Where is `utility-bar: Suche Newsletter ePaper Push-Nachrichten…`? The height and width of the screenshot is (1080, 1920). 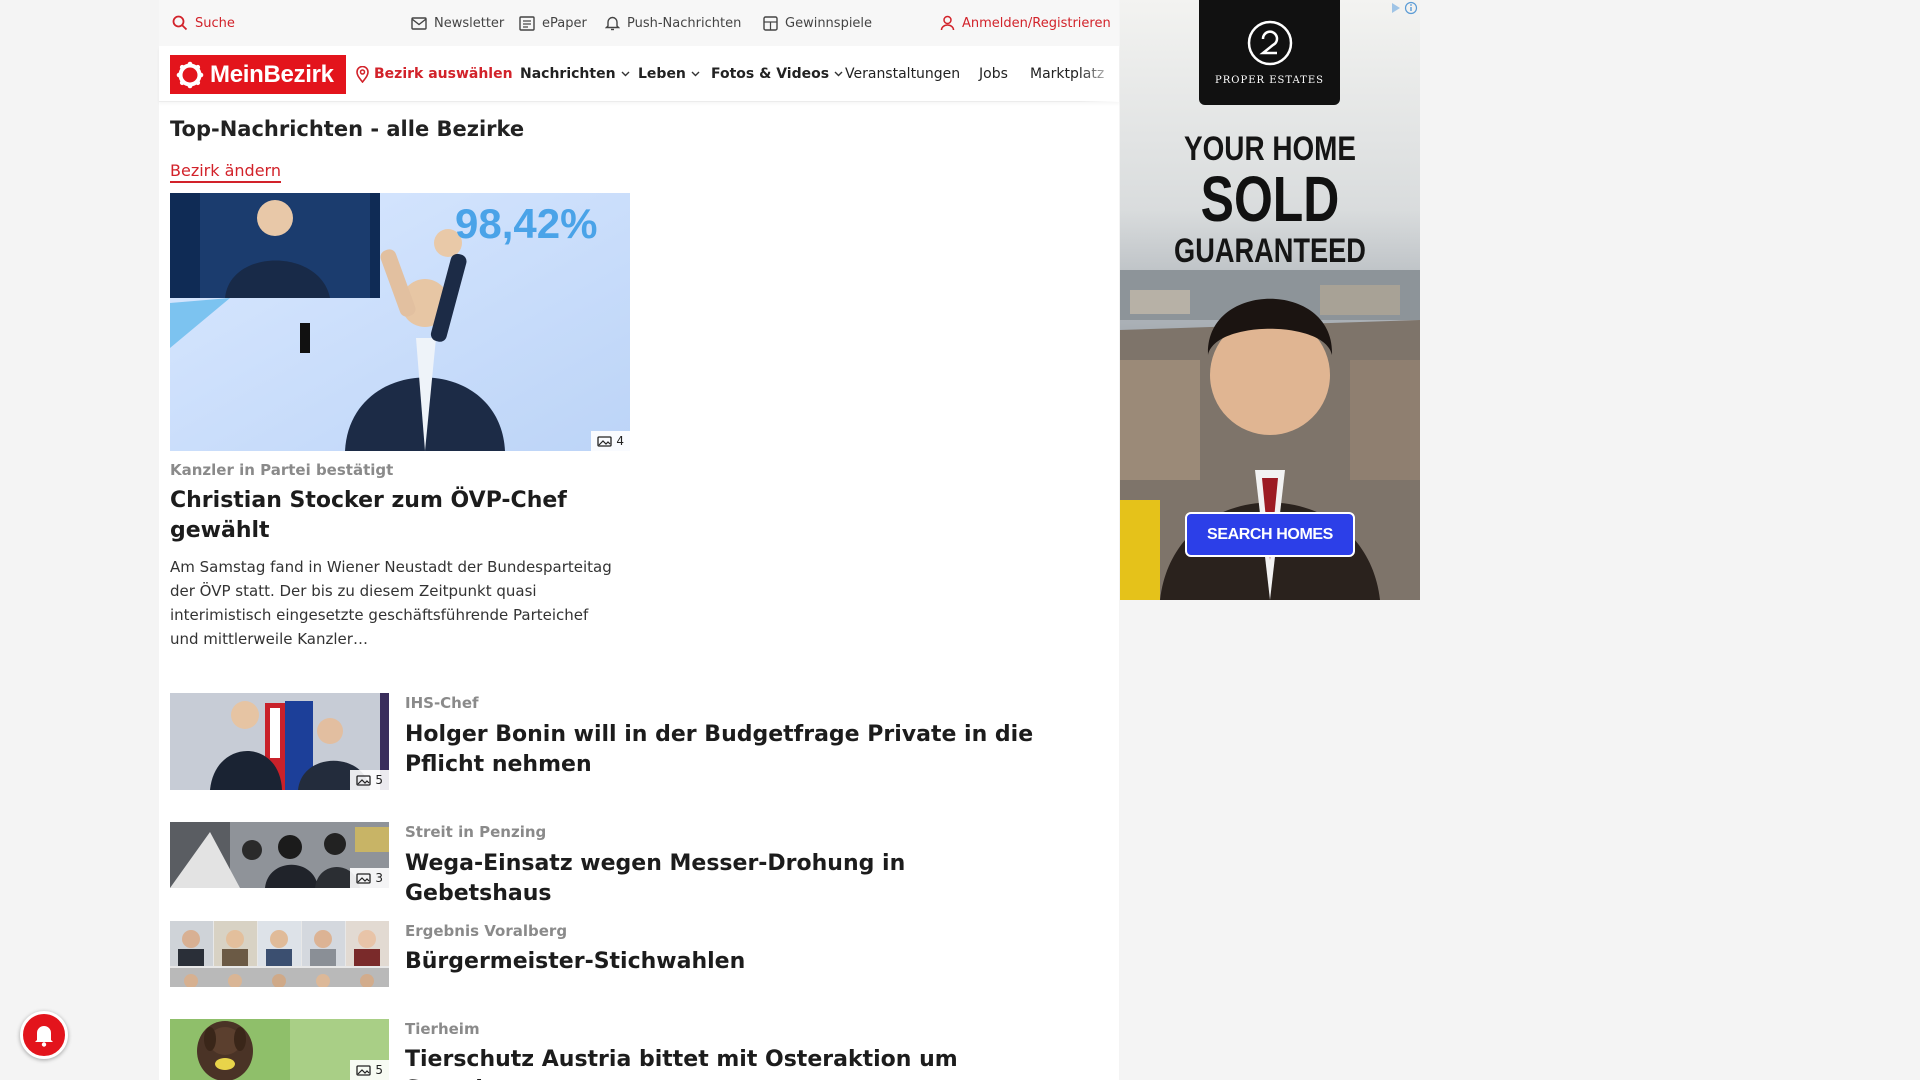 utility-bar: Suche Newsletter ePaper Push-Nachrichten… is located at coordinates (639, 23).